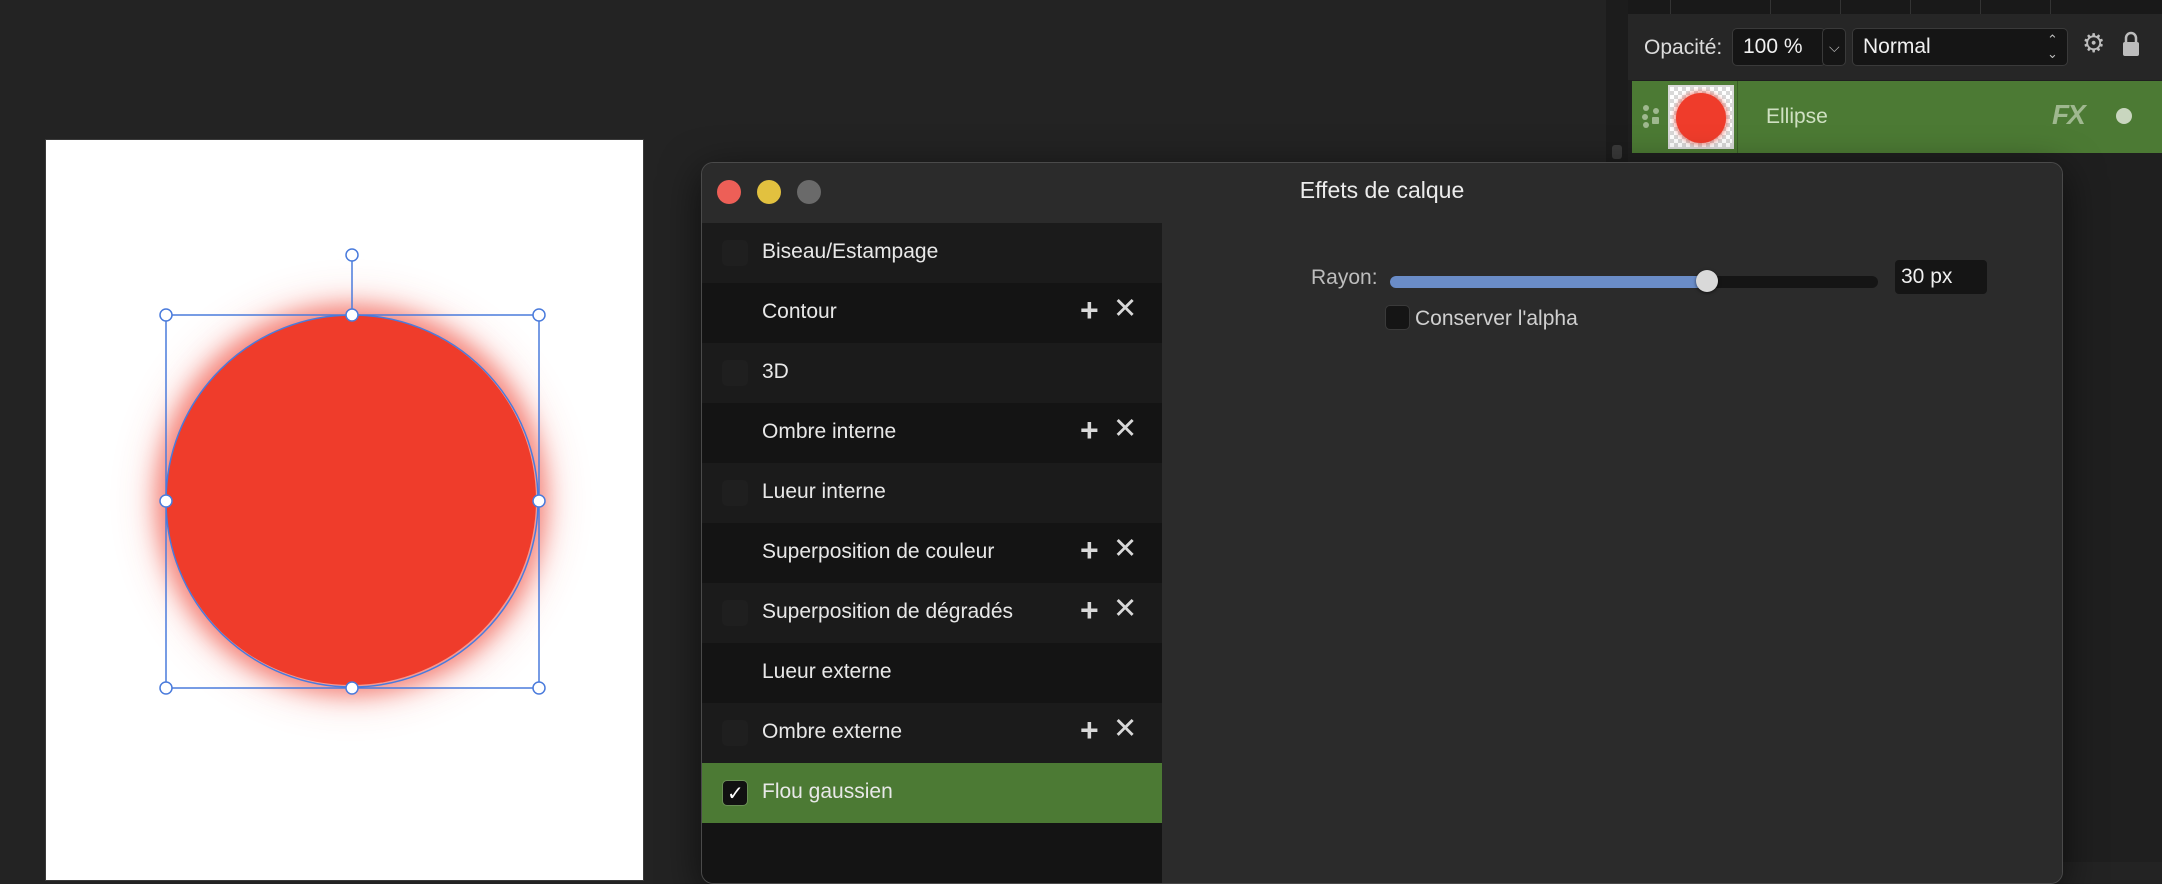  I want to click on effect-checkbox: ✓, so click(735, 793).